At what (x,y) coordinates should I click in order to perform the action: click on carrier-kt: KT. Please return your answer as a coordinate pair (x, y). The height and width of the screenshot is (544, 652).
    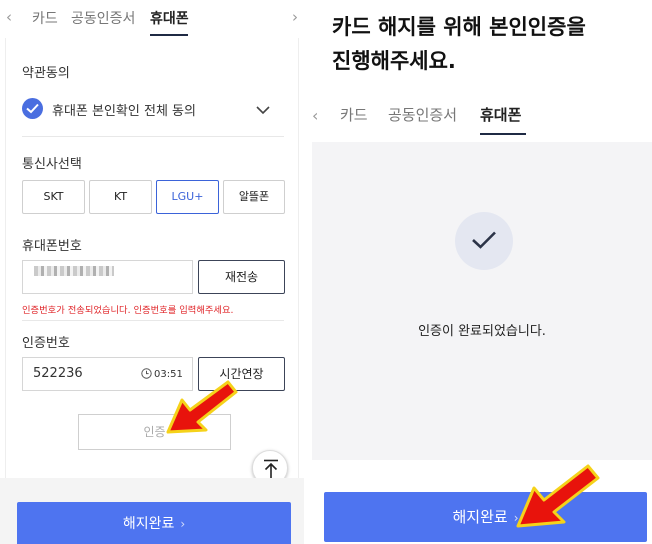
    Looking at the image, I should click on (120, 197).